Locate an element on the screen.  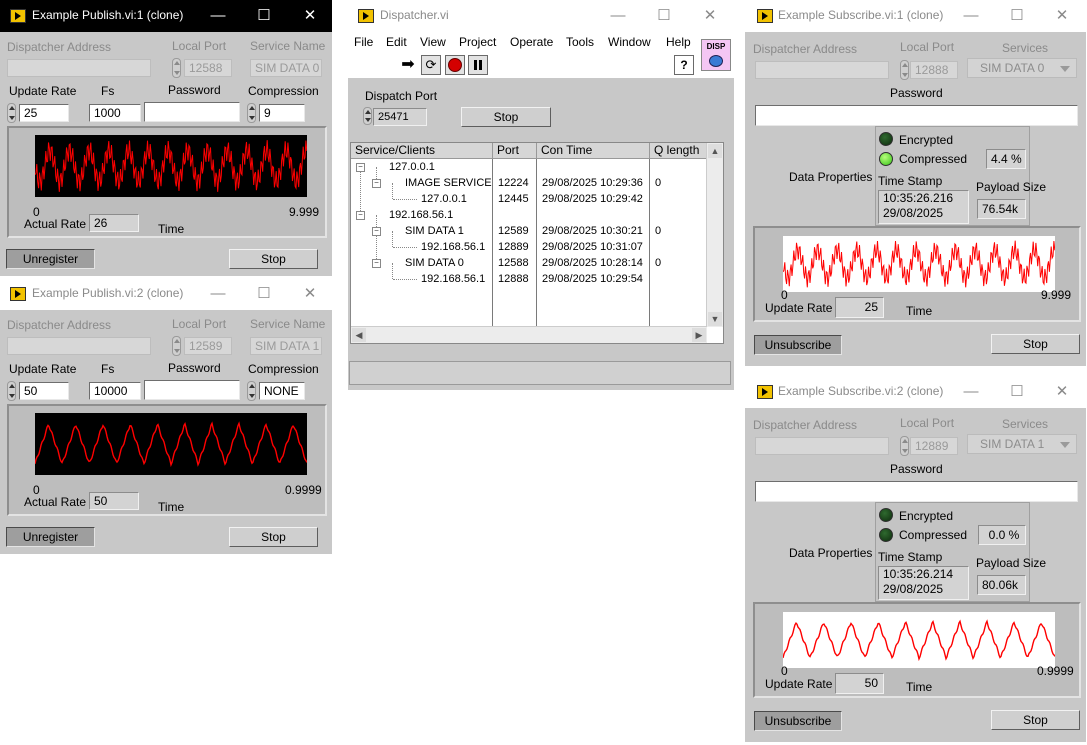
pause-icon is located at coordinates (478, 65).